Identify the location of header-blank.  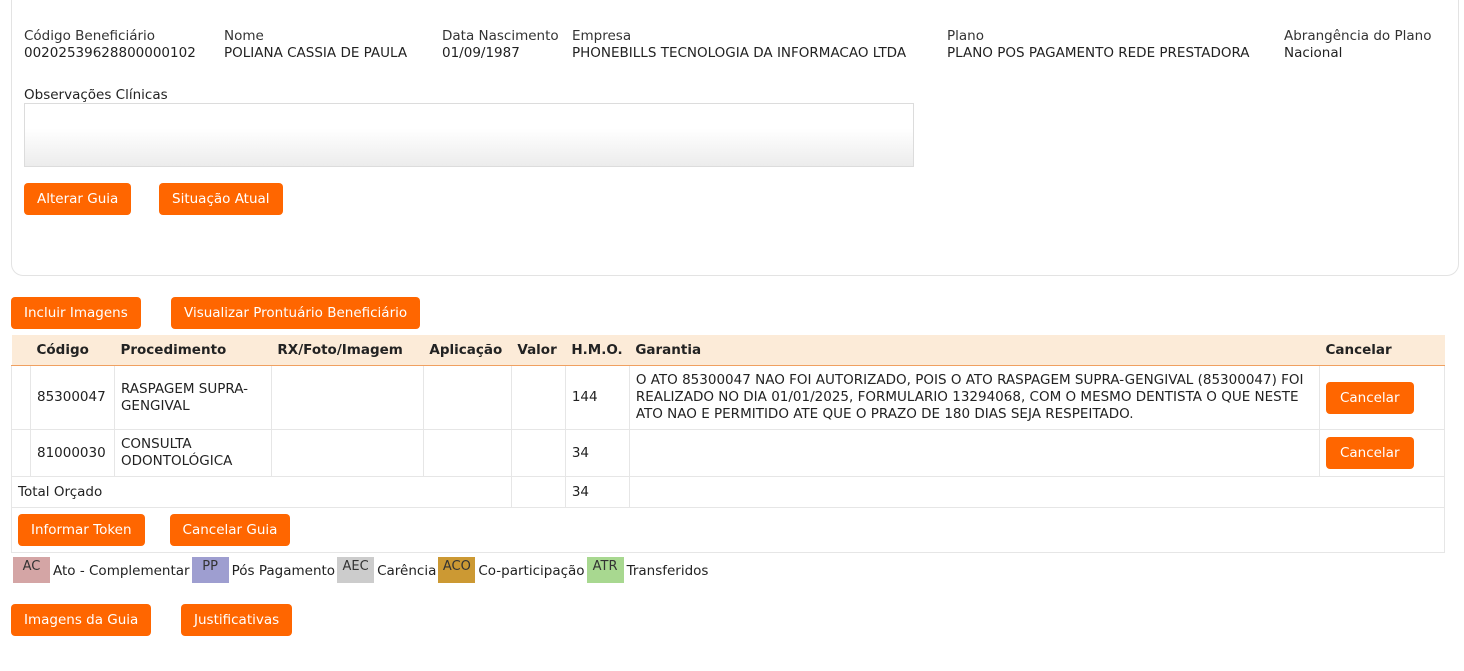
(21, 350).